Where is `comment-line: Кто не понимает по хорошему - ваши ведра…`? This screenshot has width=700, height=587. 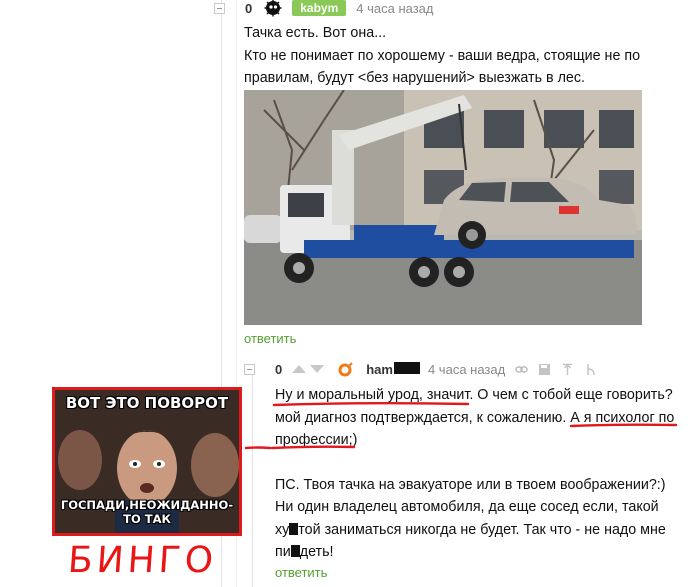 comment-line: Кто не понимает по хорошему - ваши ведра… is located at coordinates (442, 55).